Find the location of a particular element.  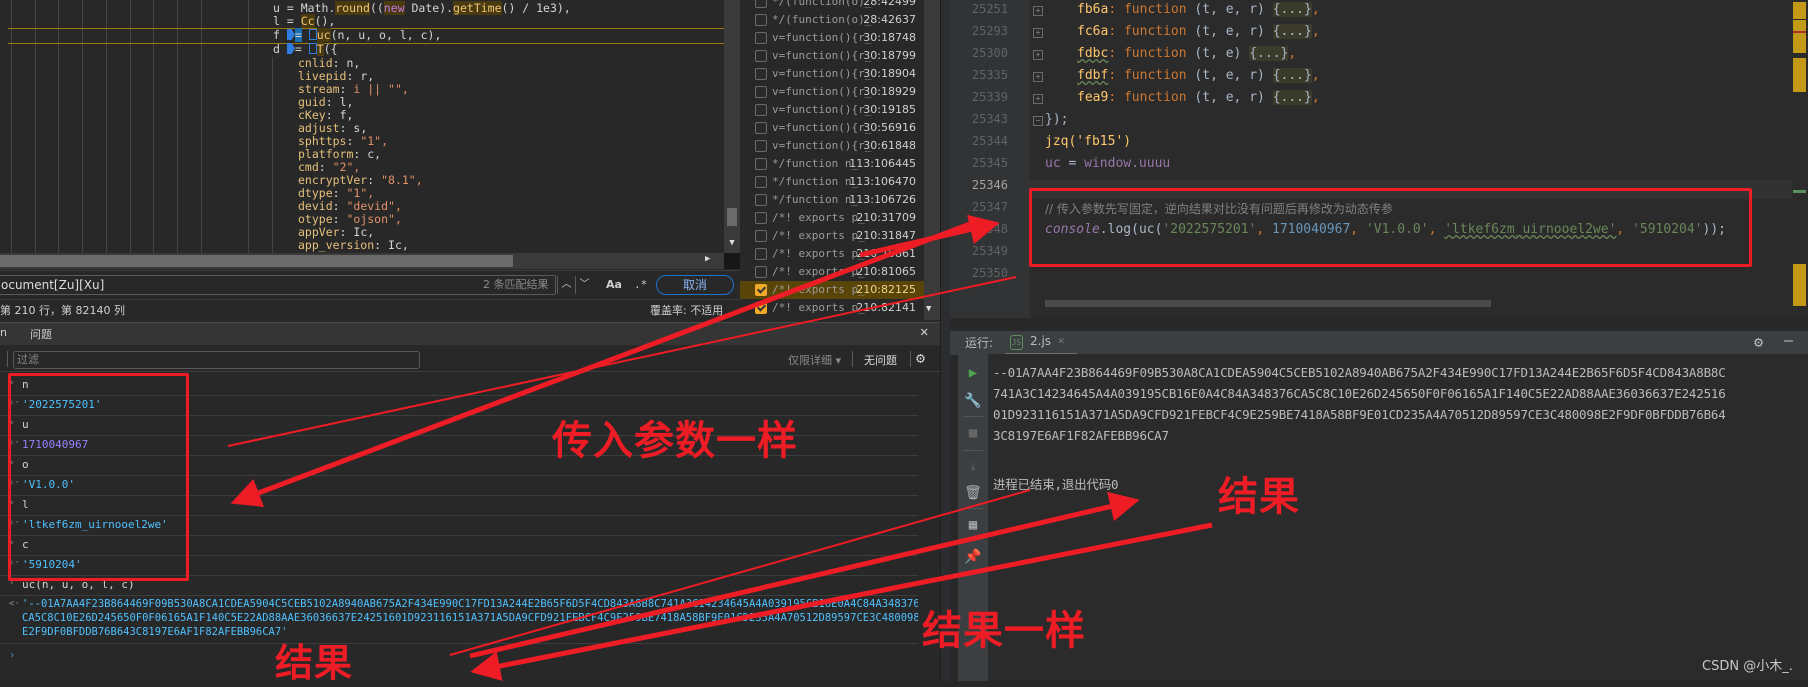

scroll-right-arrow-icon: ▶ is located at coordinates (711, 261).